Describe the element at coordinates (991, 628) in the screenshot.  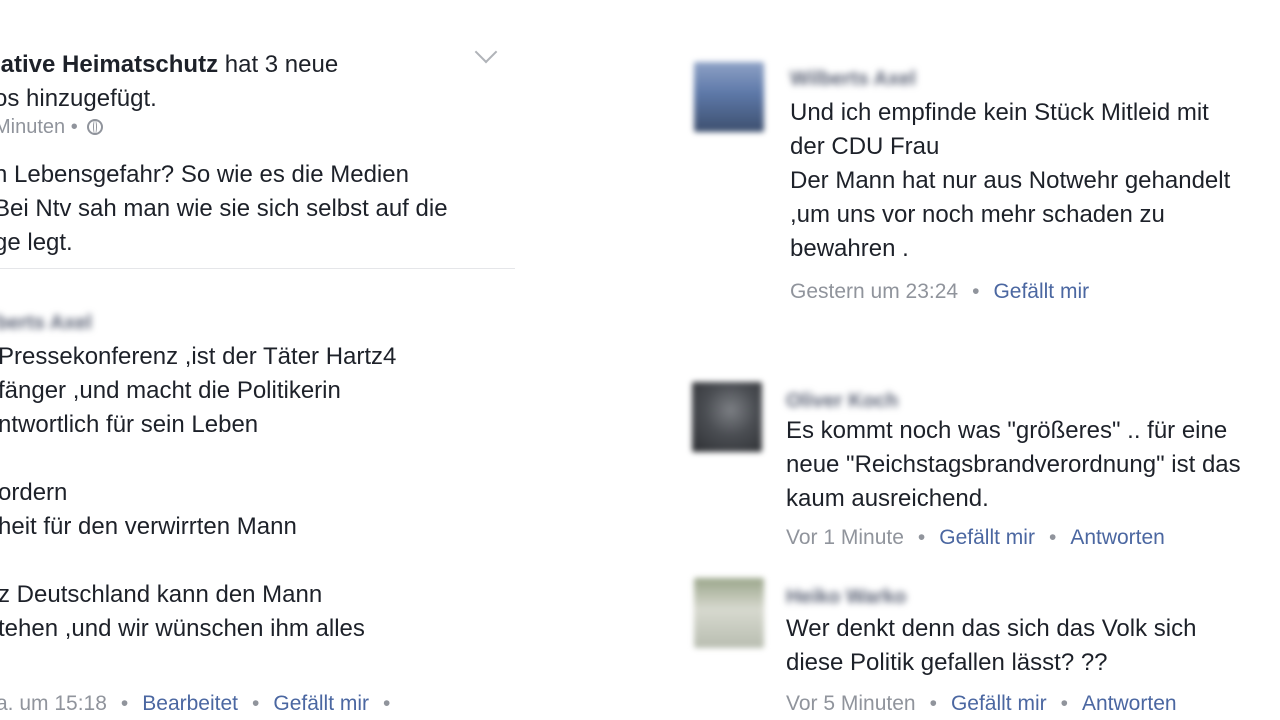
I see `comment-line: Wer denkt denn das sich das Volk sich` at that location.